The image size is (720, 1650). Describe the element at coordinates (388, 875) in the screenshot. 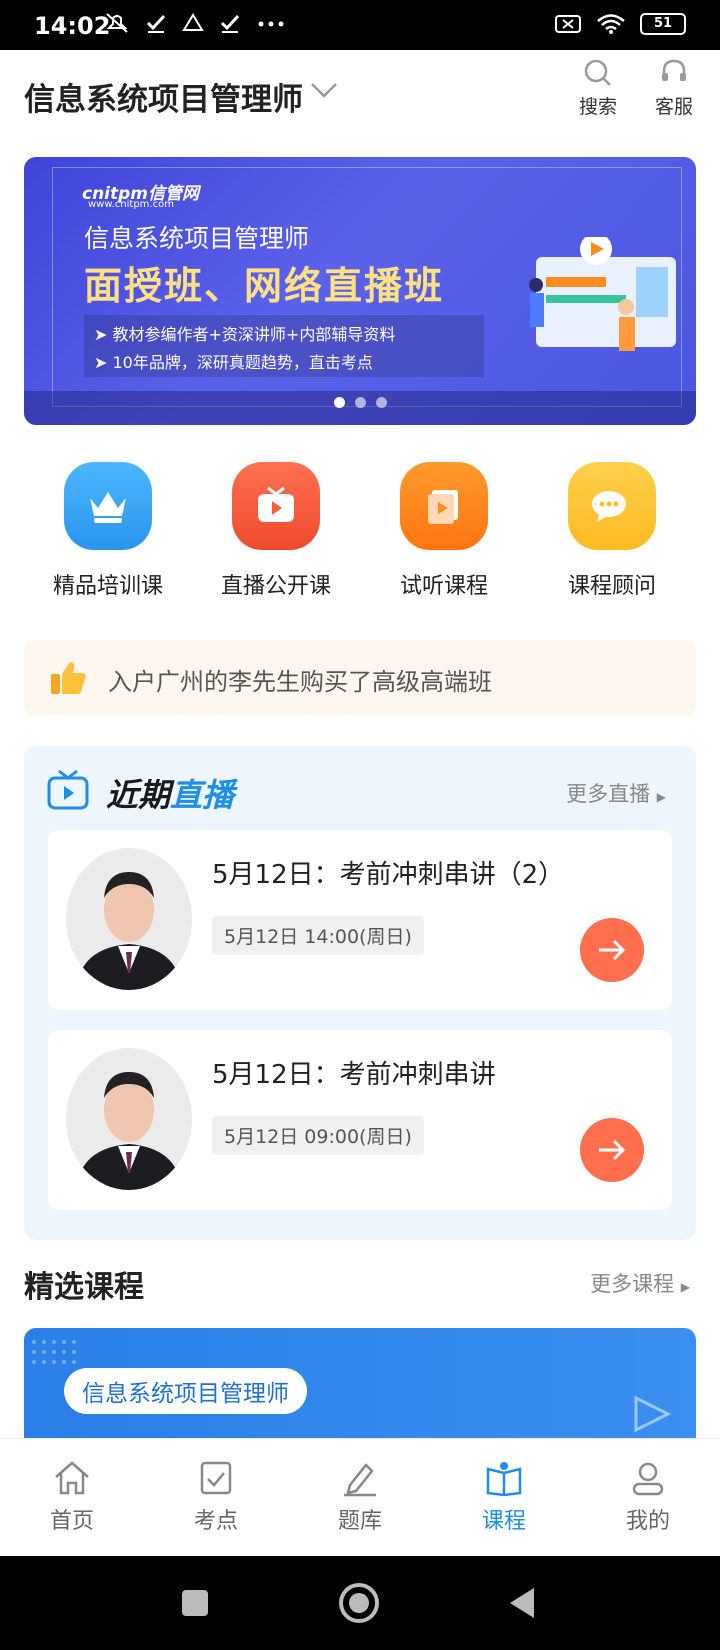

I see `live-title: 5月12日：考前冲刺串讲（2）` at that location.